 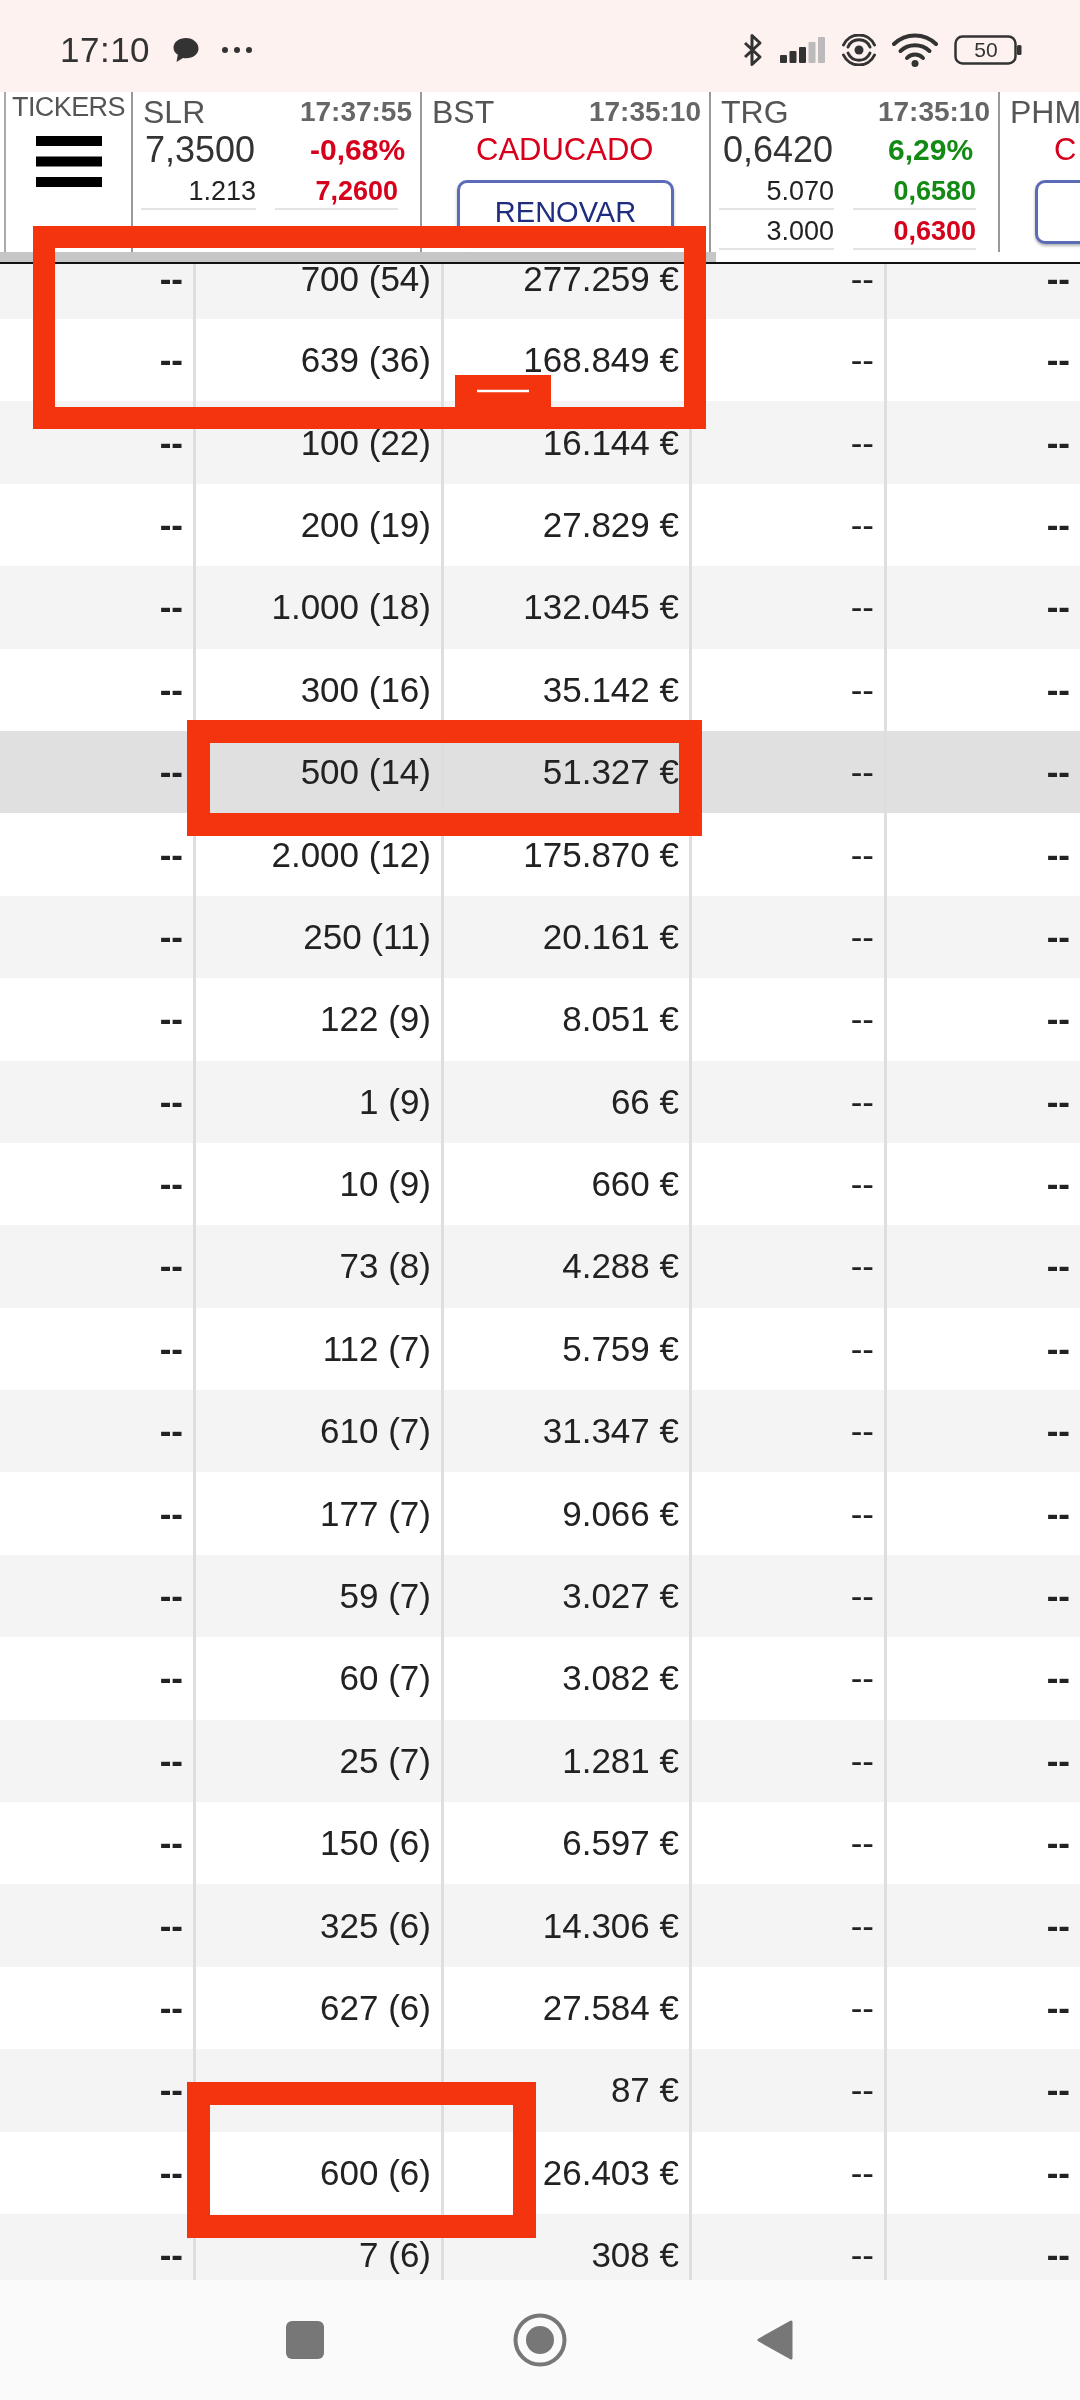 What do you see at coordinates (914, 232) in the screenshot?
I see `level-price: 0,6300` at bounding box center [914, 232].